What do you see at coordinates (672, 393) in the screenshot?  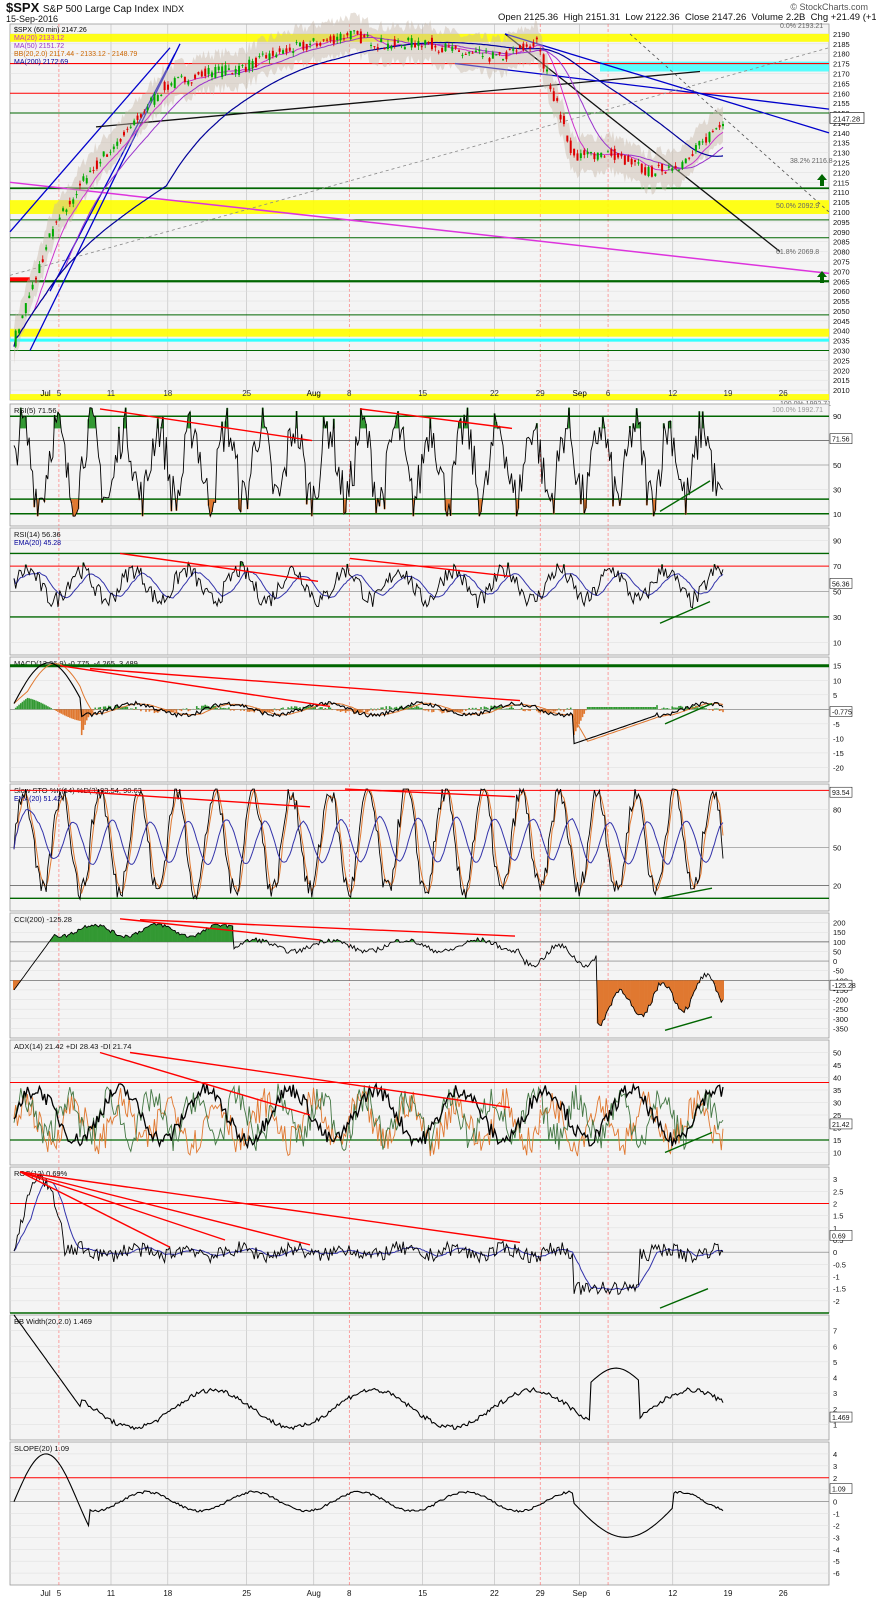 I see `x-tick-label: 12` at bounding box center [672, 393].